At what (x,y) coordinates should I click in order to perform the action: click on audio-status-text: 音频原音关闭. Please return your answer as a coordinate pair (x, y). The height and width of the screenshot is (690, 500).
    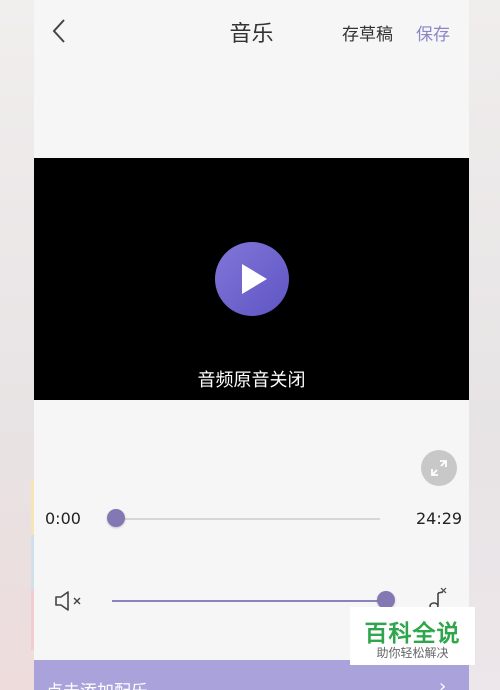
    Looking at the image, I should click on (251, 380).